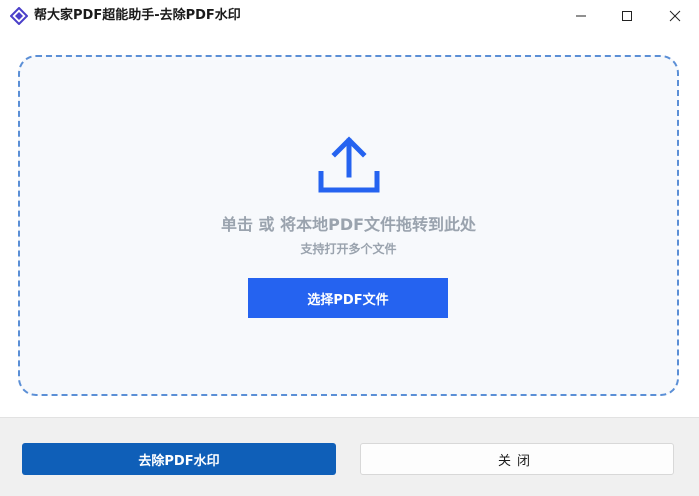 The width and height of the screenshot is (699, 496). I want to click on close-window-button, so click(674, 16).